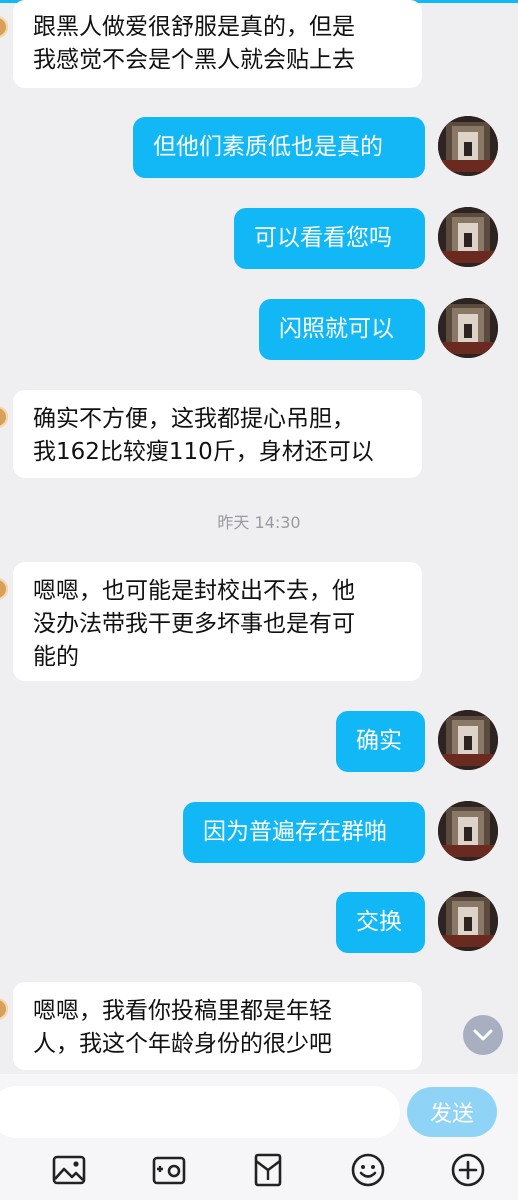 This screenshot has width=518, height=1200. What do you see at coordinates (452, 1112) in the screenshot?
I see `send-button: 发送` at bounding box center [452, 1112].